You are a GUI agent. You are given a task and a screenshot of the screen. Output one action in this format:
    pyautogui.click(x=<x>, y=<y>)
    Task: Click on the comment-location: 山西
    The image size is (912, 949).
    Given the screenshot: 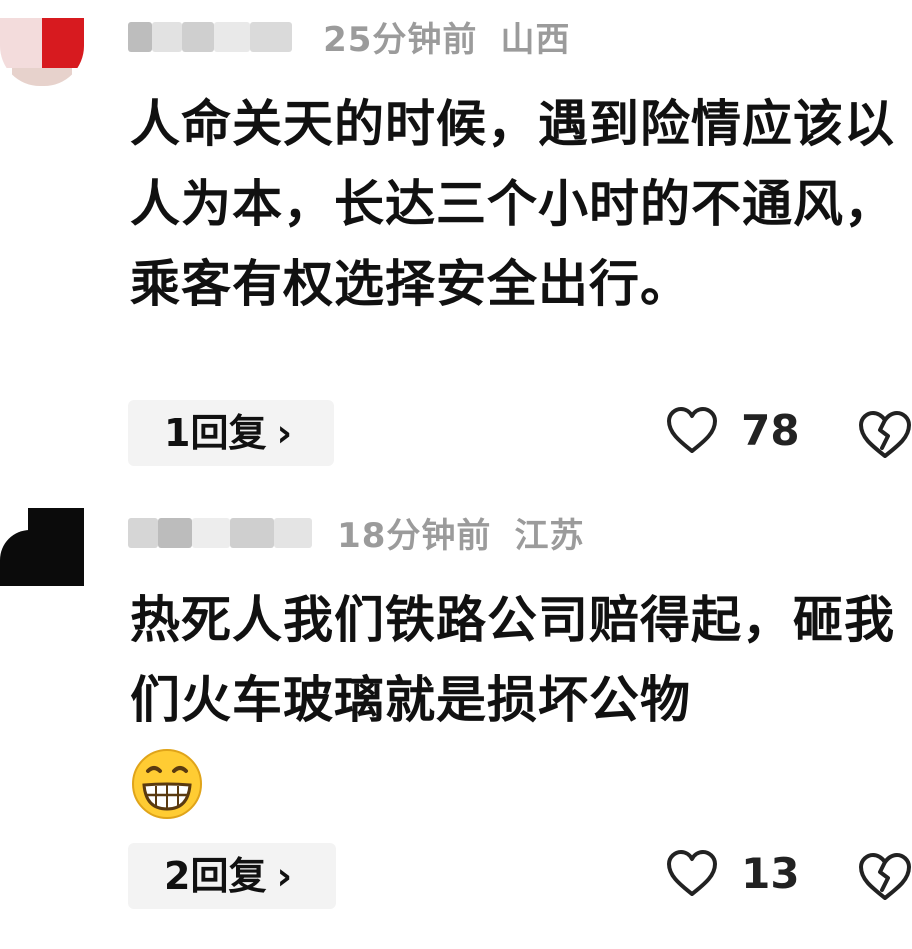 What is the action you would take?
    pyautogui.click(x=535, y=40)
    